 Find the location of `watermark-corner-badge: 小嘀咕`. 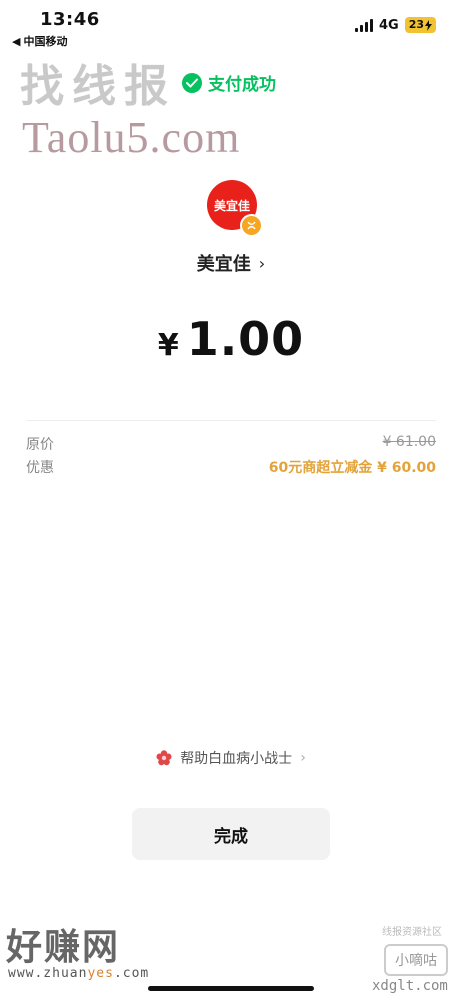

watermark-corner-badge: 小嘀咕 is located at coordinates (416, 960).